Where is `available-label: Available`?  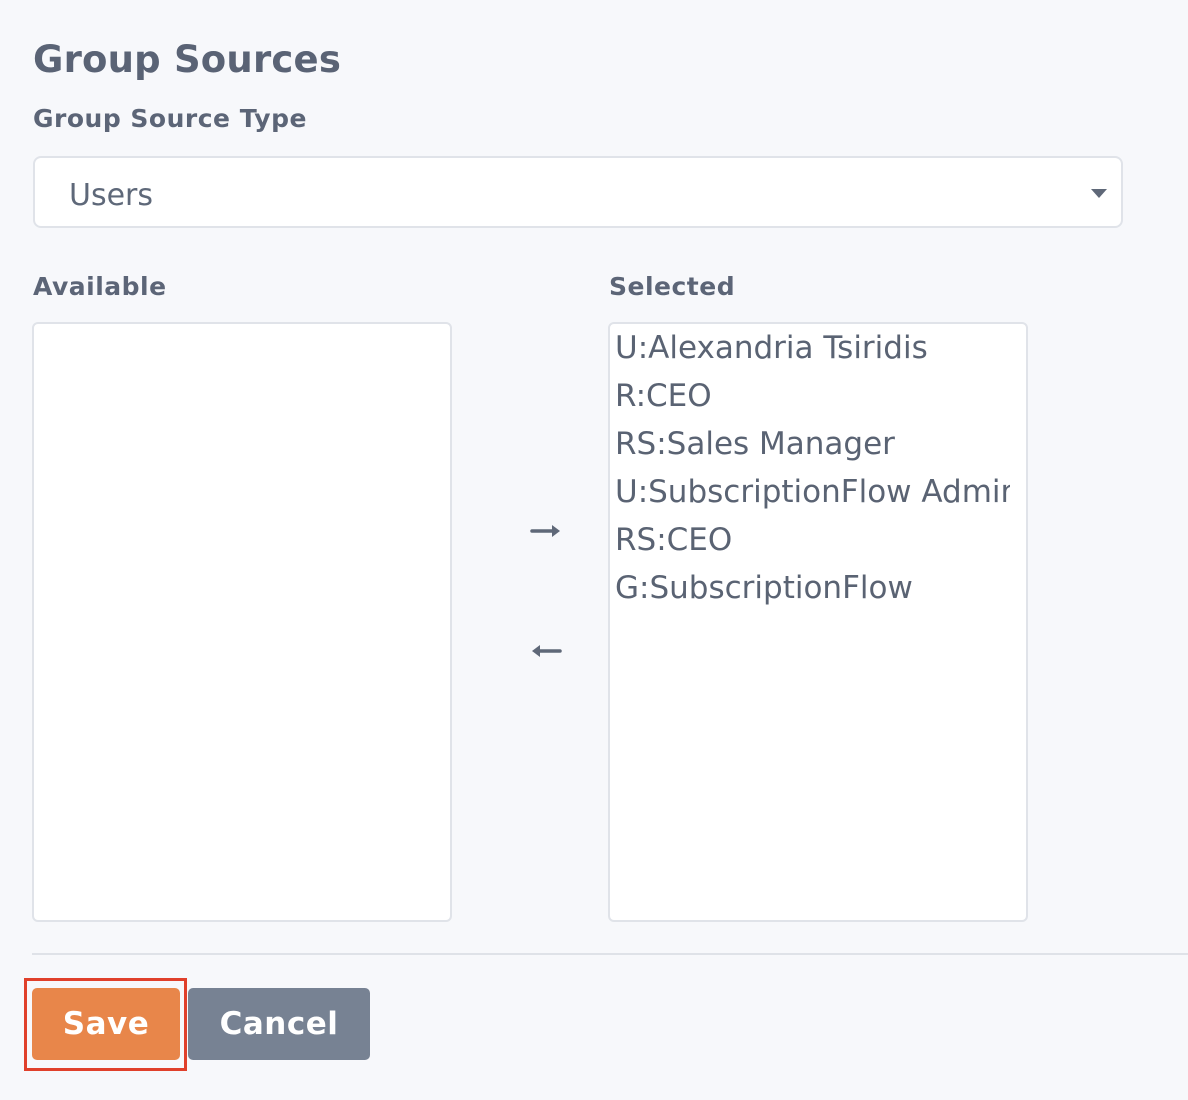
available-label: Available is located at coordinates (100, 286).